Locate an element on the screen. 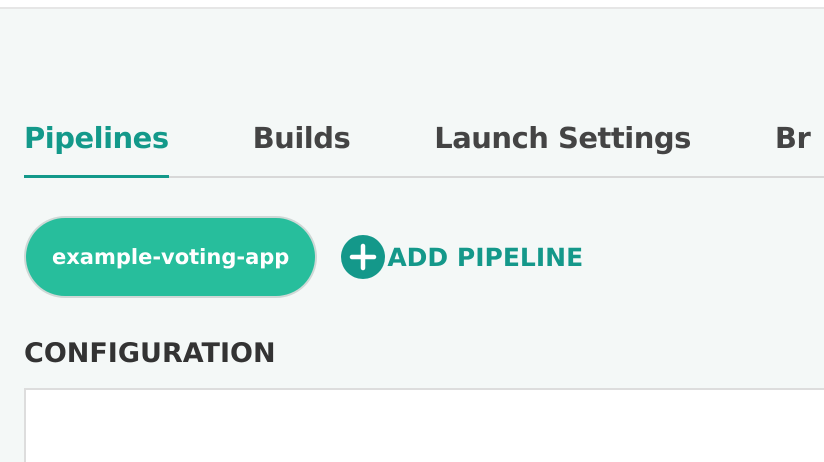  tab: Br is located at coordinates (792, 149).